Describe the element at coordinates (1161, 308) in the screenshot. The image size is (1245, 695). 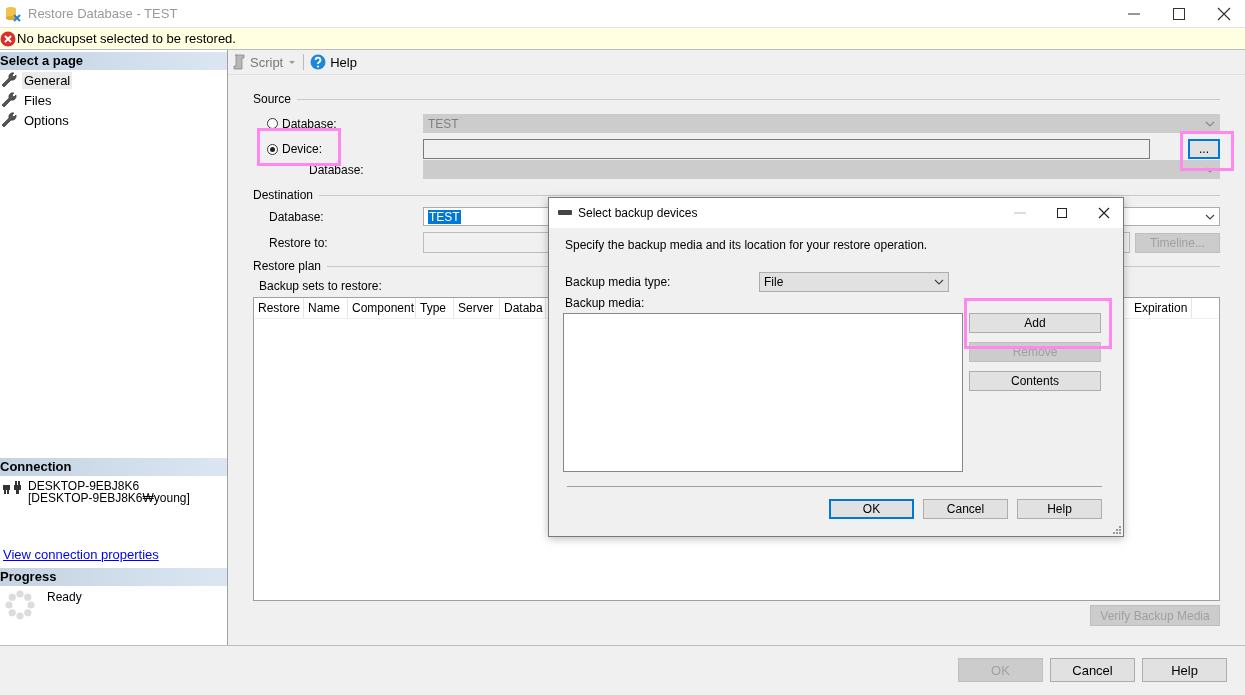
I see `column-header: Expiration` at that location.